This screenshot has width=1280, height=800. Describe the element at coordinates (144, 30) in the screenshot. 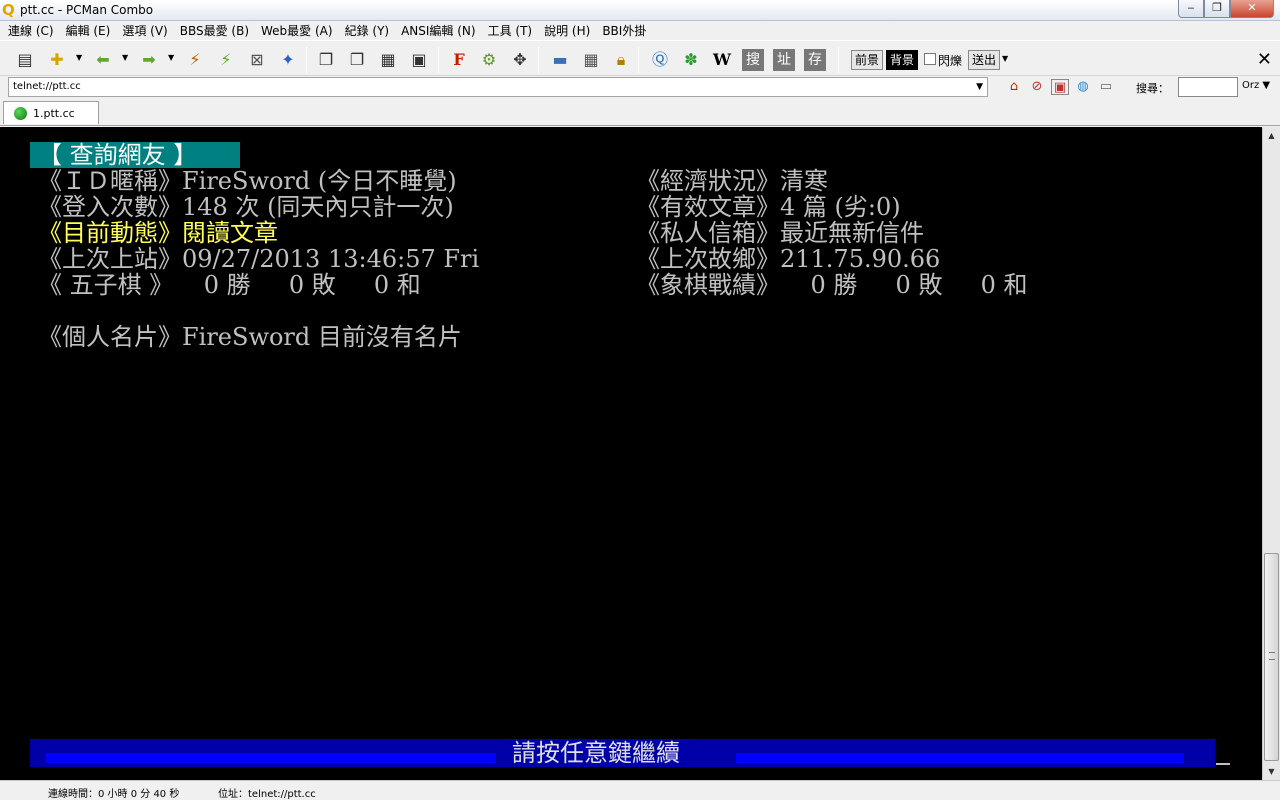

I see `menu-options: 選項 (V)` at that location.